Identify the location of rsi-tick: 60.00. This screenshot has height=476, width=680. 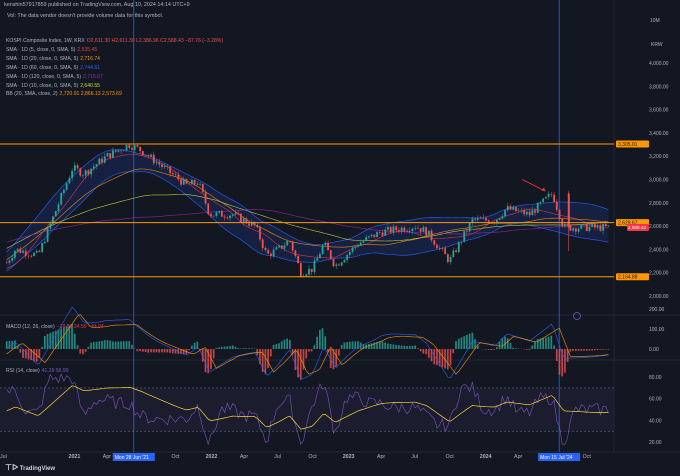
(655, 400).